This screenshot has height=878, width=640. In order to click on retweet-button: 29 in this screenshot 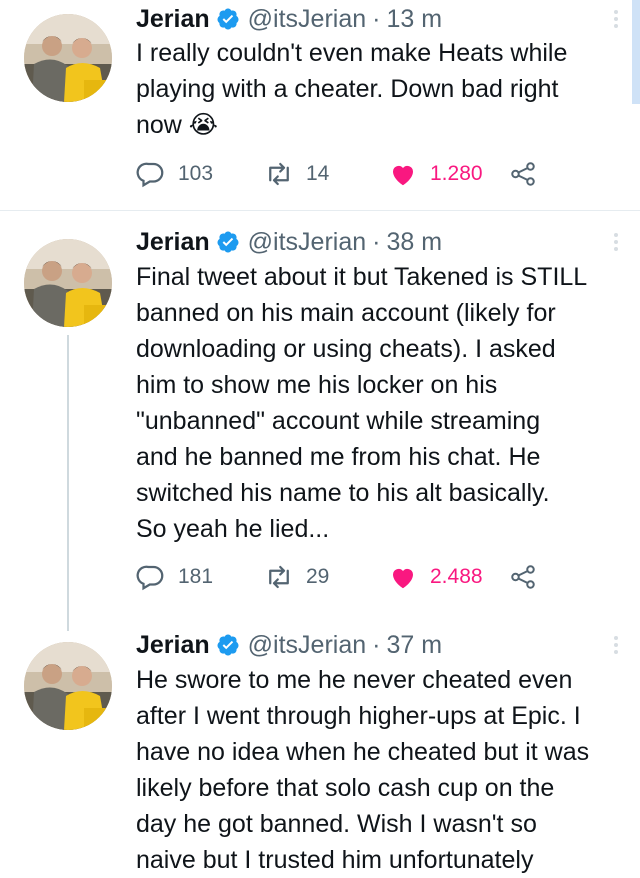, I will do `click(296, 577)`.